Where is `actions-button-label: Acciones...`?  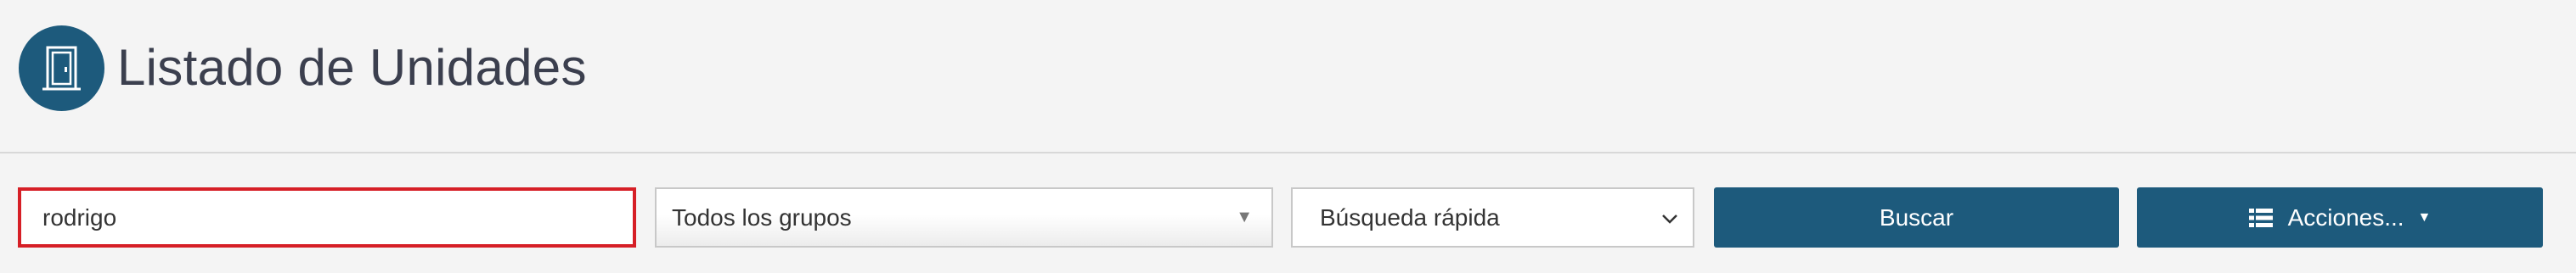 actions-button-label: Acciones... is located at coordinates (2345, 217).